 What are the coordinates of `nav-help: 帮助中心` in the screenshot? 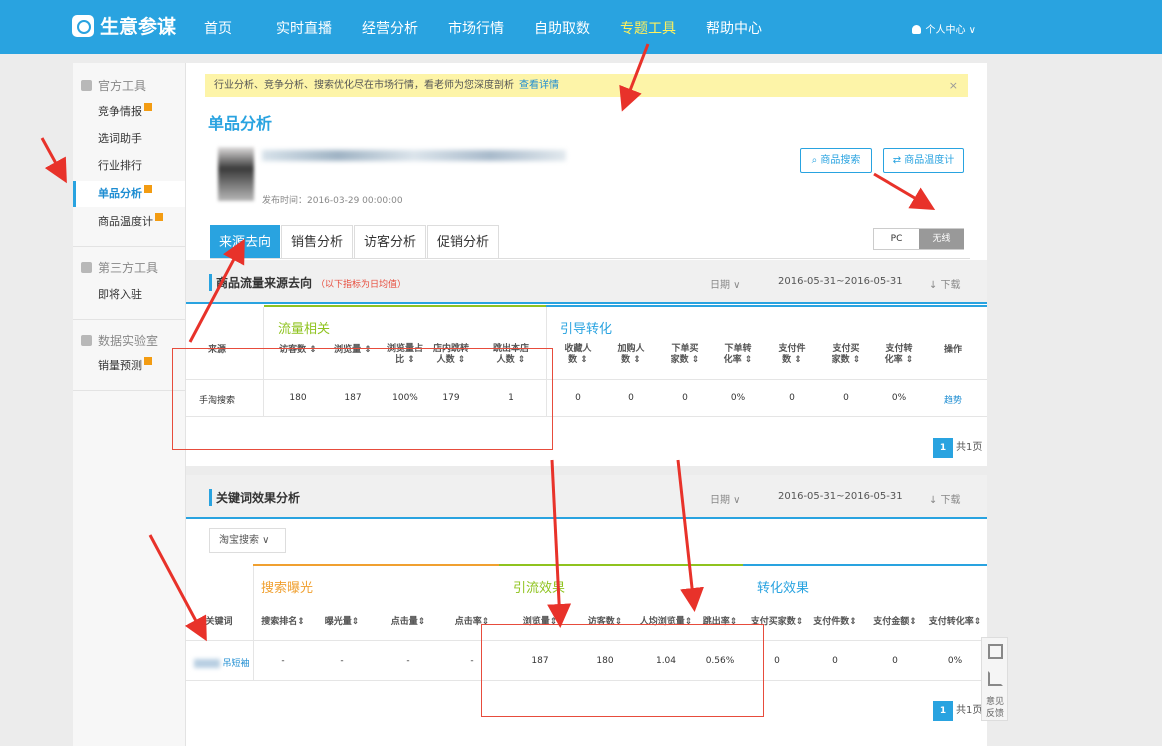 It's located at (734, 28).